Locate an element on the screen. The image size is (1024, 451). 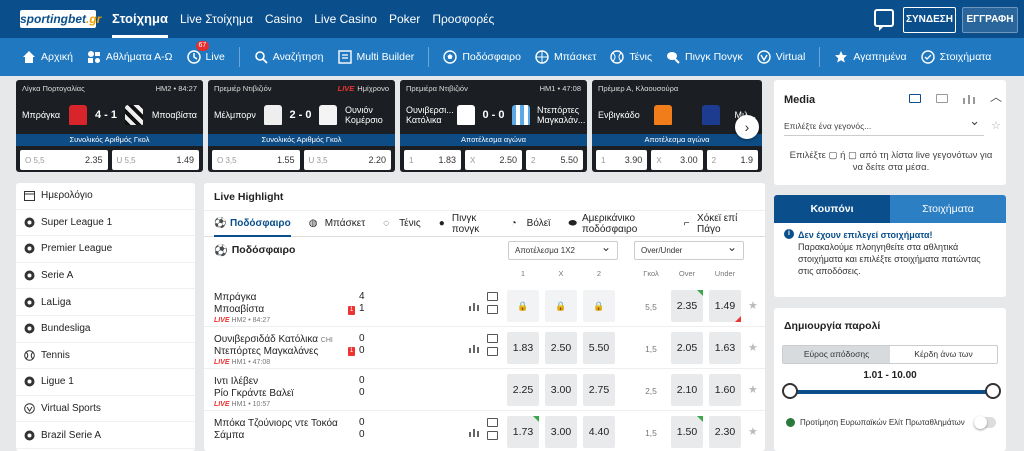
tab-ice-hockey: ⌐ Χόκεϊ επί Πάγο is located at coordinates (715, 224).